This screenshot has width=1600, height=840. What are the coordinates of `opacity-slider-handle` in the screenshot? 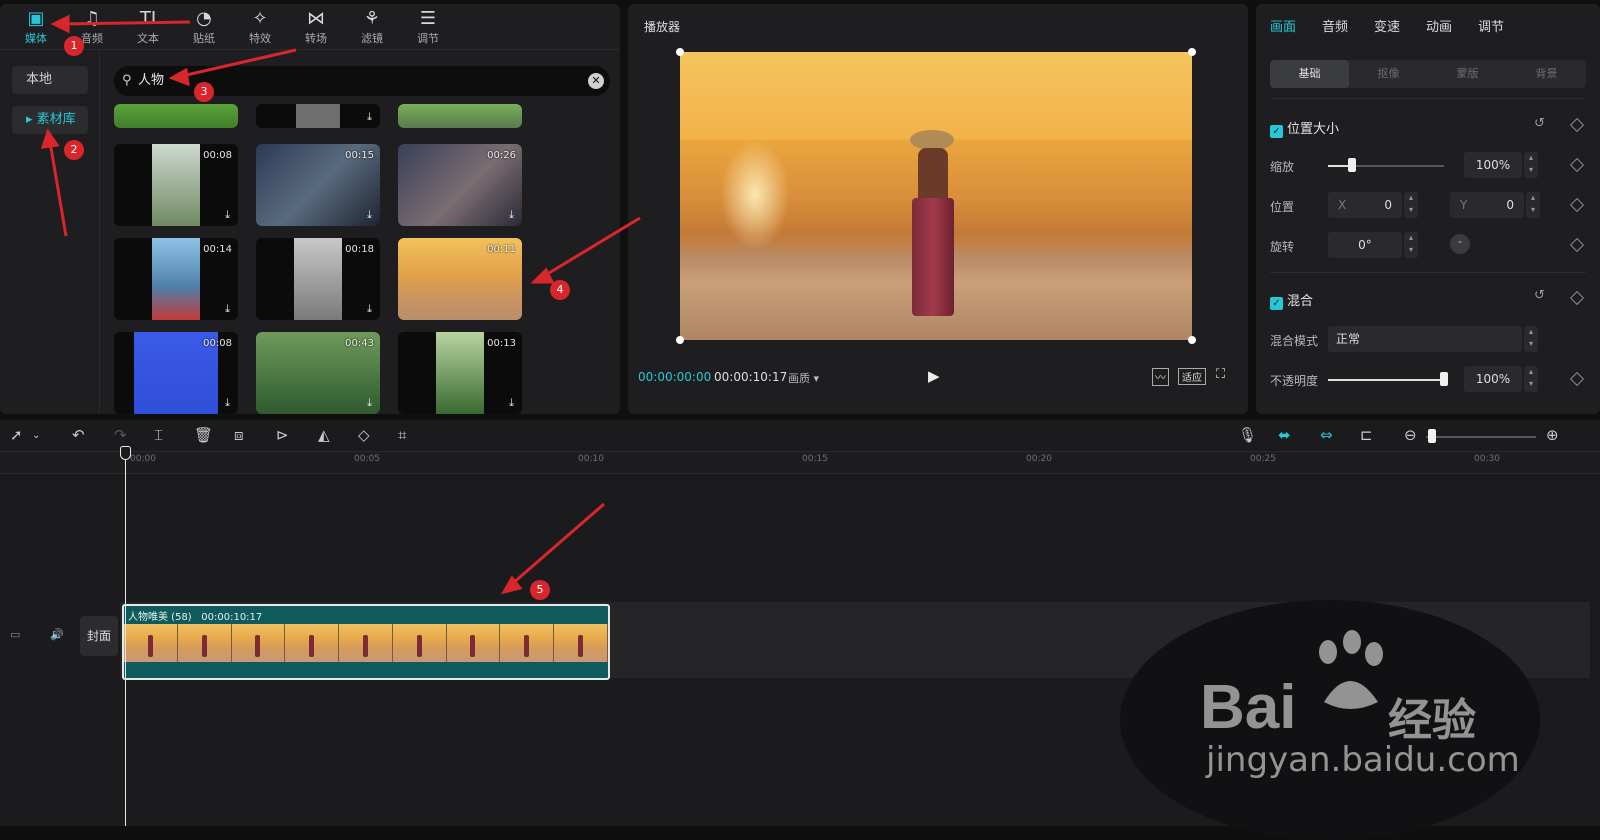 It's located at (1444, 379).